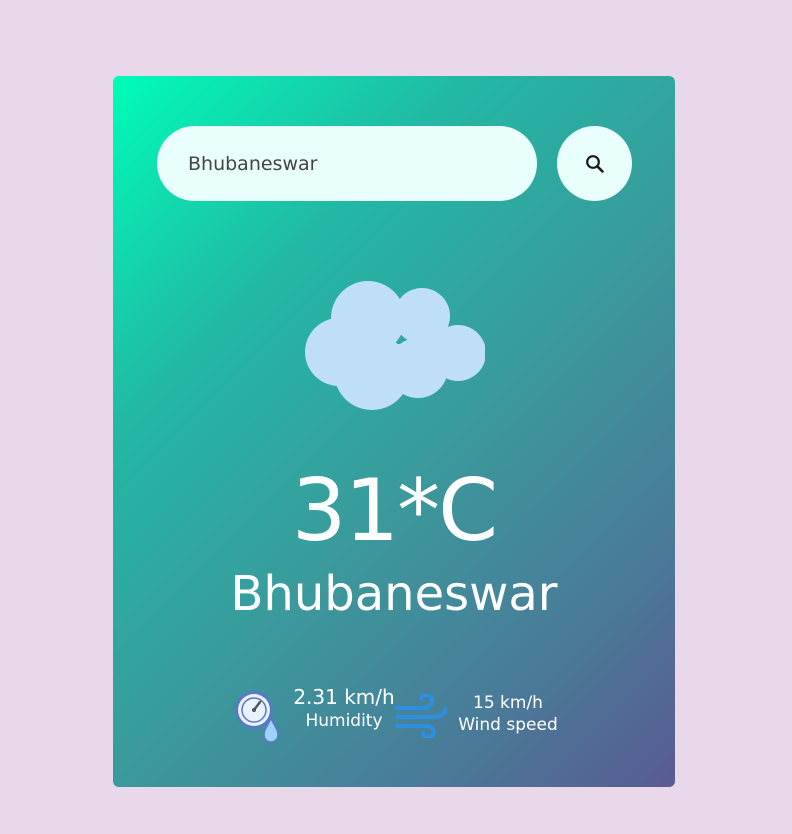 The height and width of the screenshot is (834, 792). I want to click on city-name: Bhubaneswar, so click(394, 594).